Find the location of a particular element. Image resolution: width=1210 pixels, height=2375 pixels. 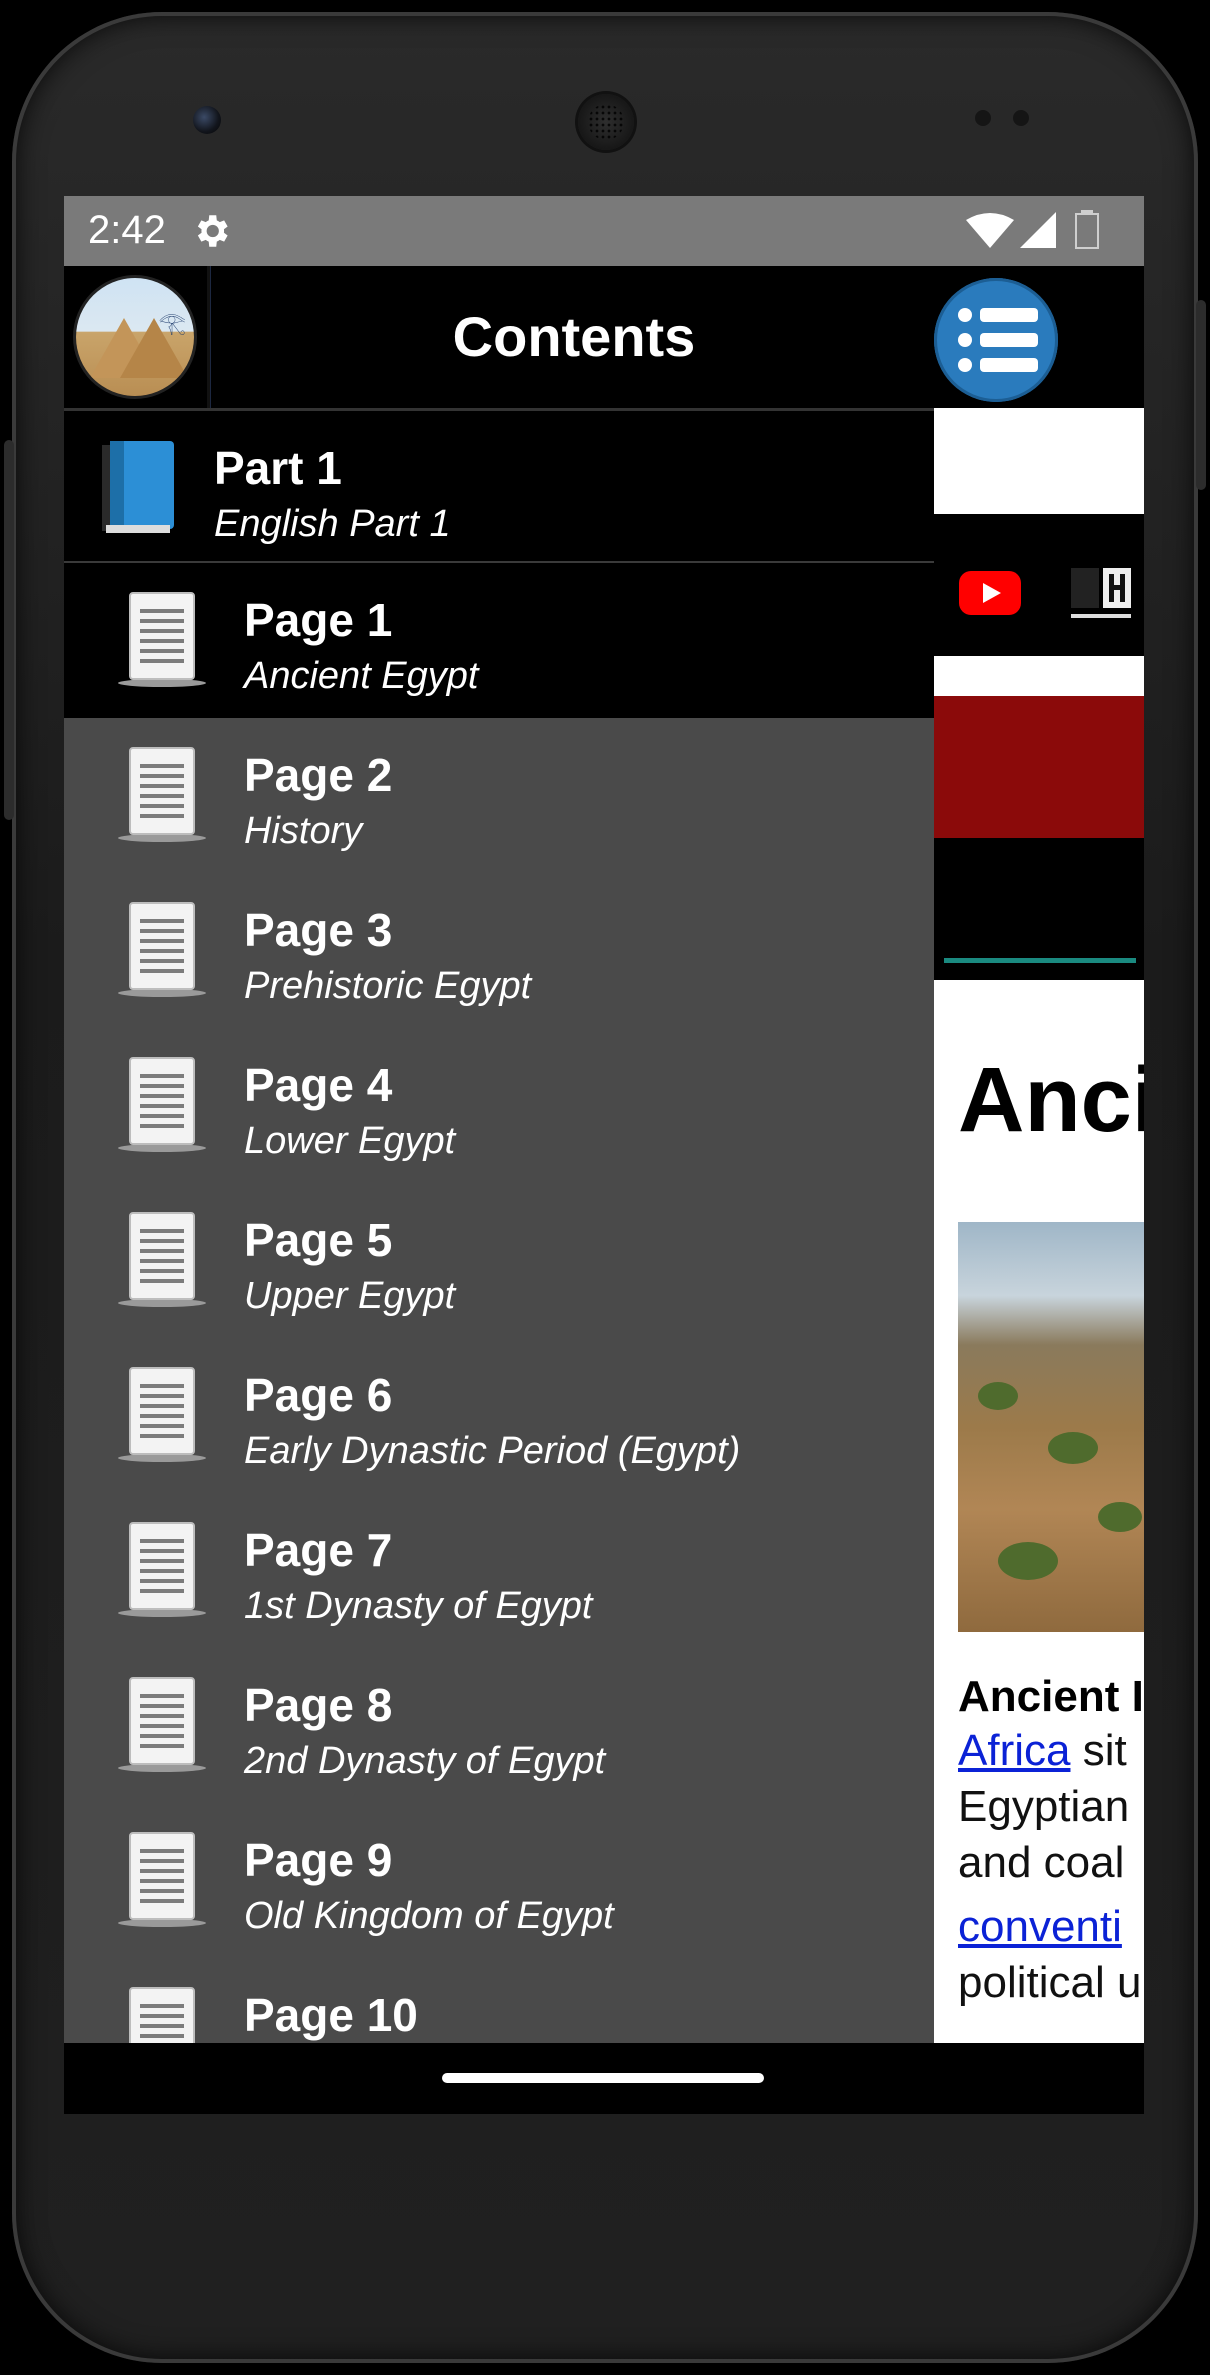

page-subtitle: Lower Egypt is located at coordinates (350, 1141).